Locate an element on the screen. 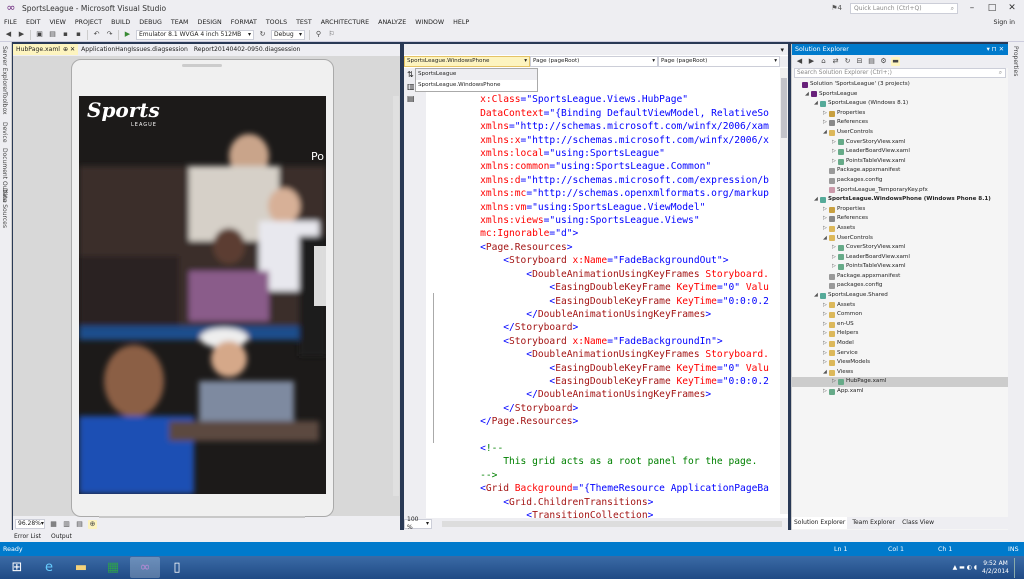 The width and height of the screenshot is (1024, 579). tree-item: Package.appxmanifest is located at coordinates (900, 171).